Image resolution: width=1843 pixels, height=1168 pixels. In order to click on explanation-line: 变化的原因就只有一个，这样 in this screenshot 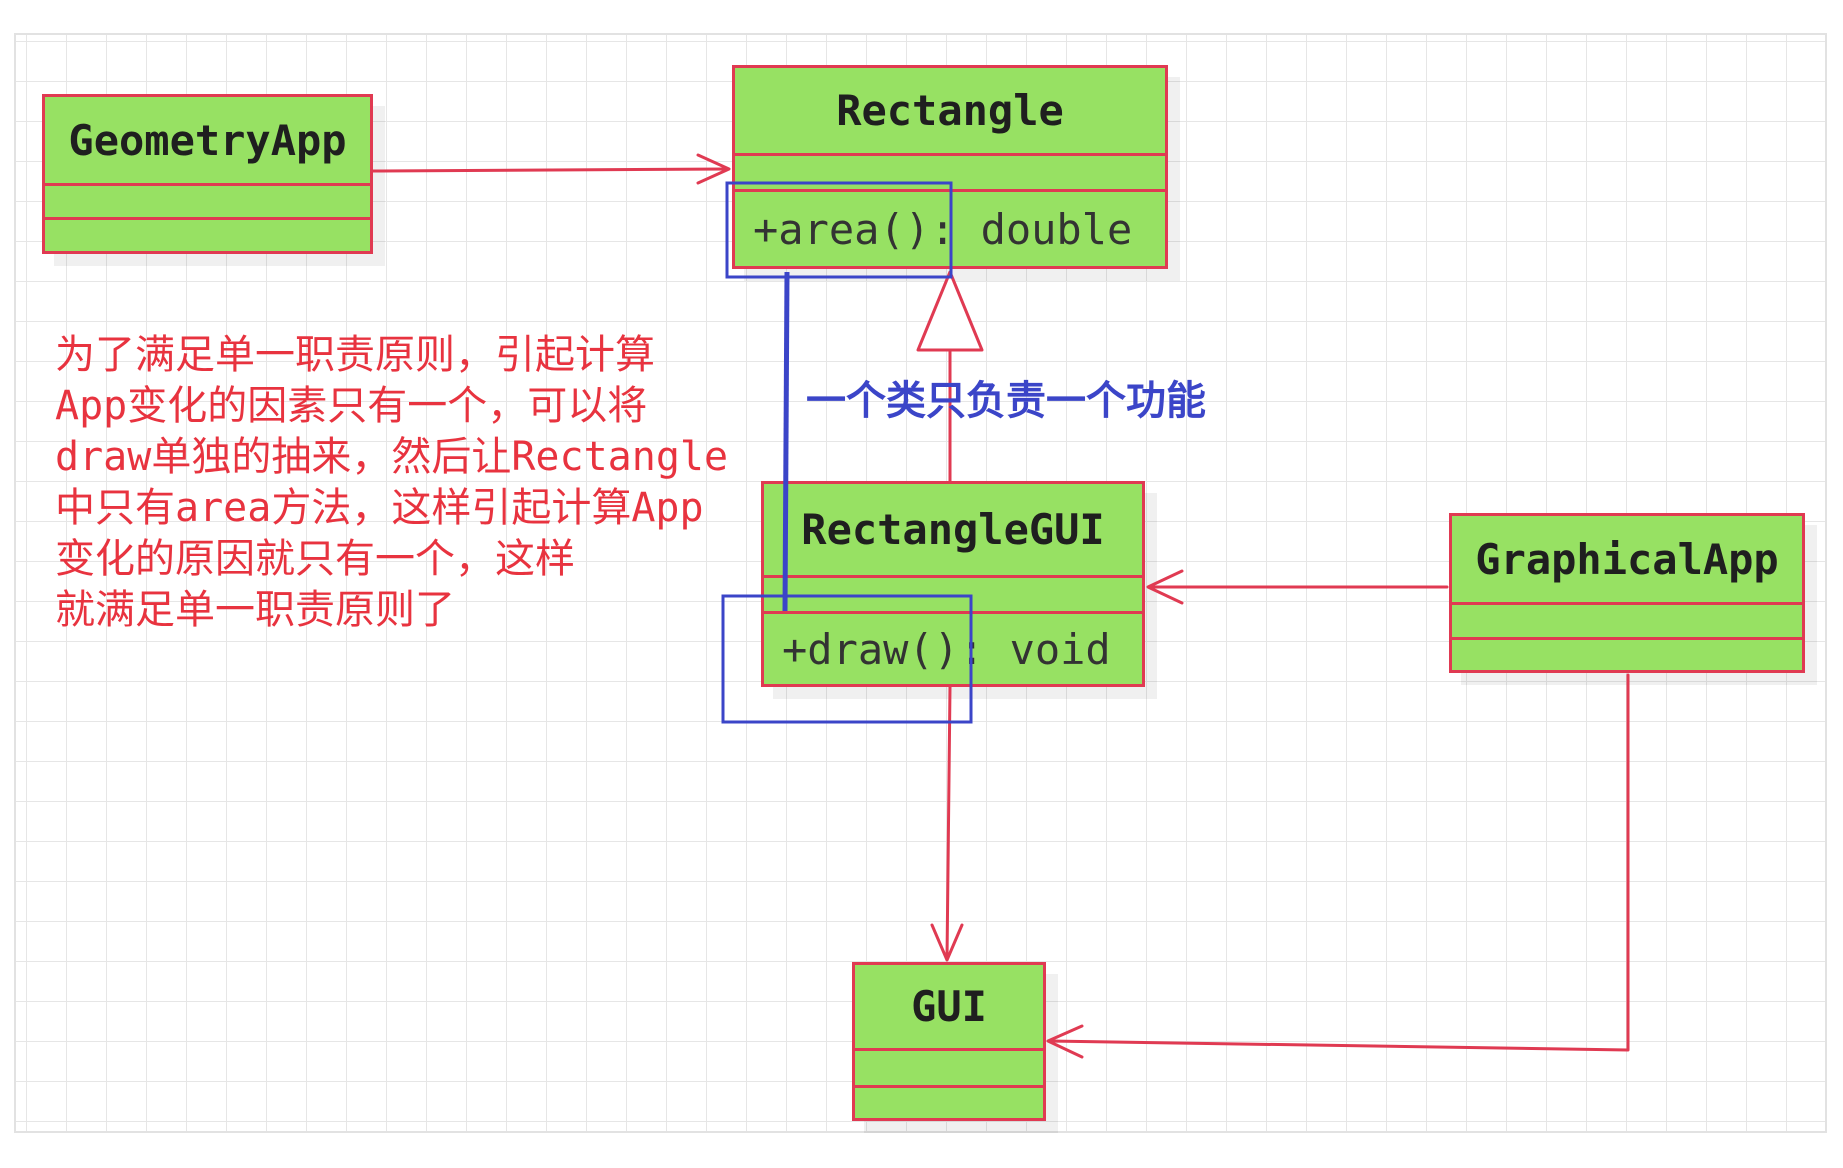, I will do `click(315, 559)`.